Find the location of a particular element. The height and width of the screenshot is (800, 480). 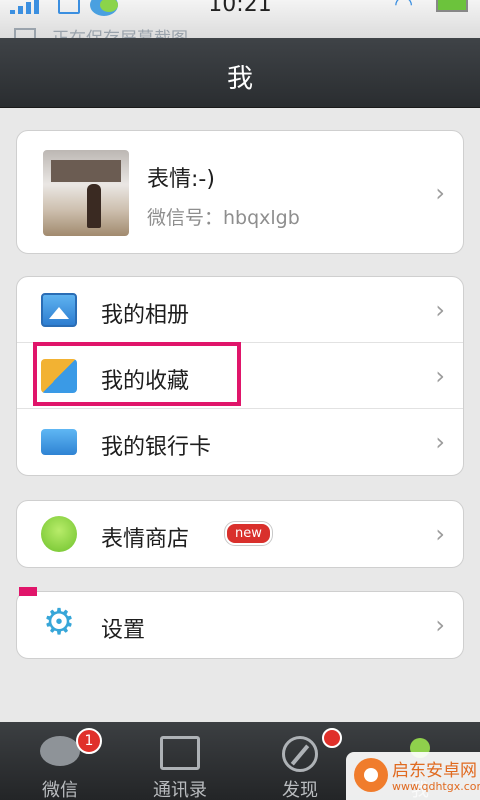

smiley-icon is located at coordinates (59, 534).